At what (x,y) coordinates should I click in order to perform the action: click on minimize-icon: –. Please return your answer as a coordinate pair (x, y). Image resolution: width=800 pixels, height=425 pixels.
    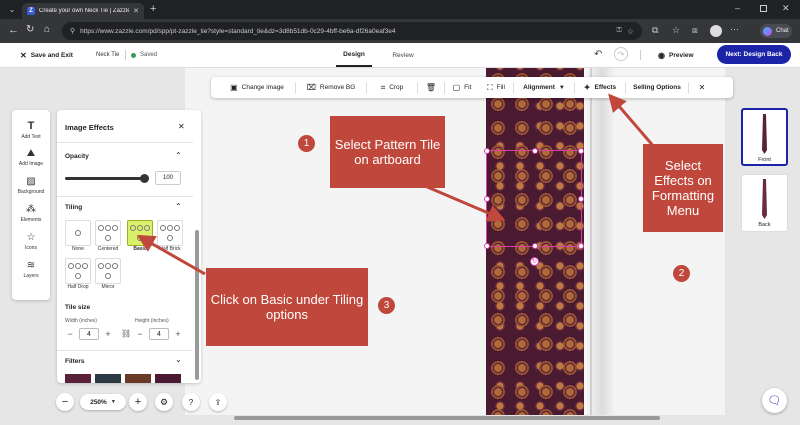
    Looking at the image, I should click on (737, 8).